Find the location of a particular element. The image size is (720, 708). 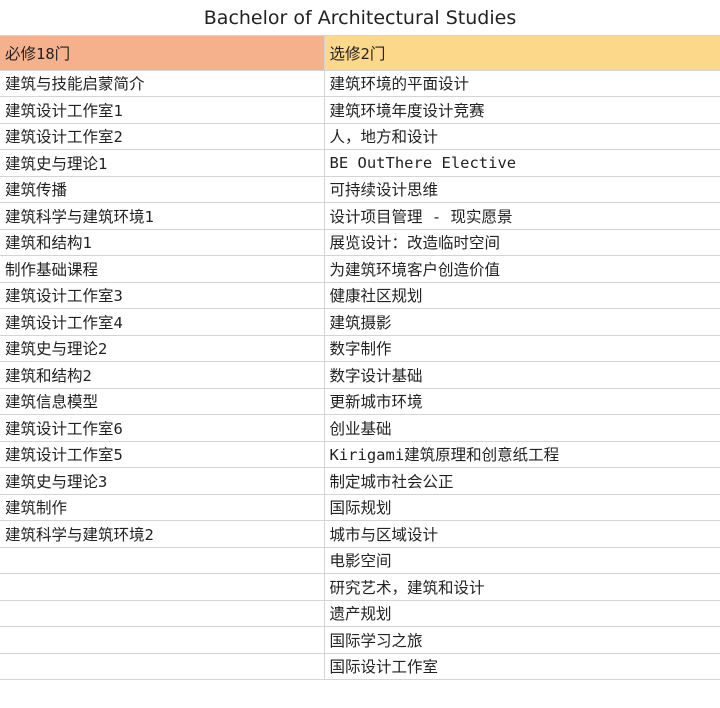

table-row: 建筑和结构2 数字设计基础 is located at coordinates (360, 375).